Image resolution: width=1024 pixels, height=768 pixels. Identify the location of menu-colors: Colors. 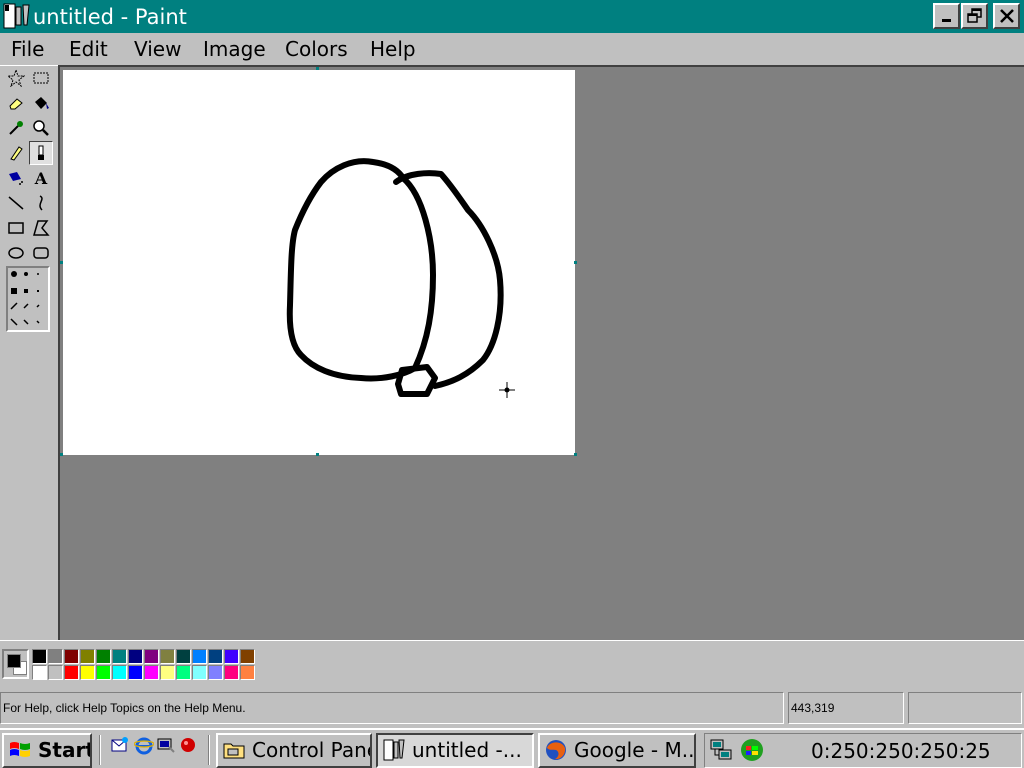
(316, 49).